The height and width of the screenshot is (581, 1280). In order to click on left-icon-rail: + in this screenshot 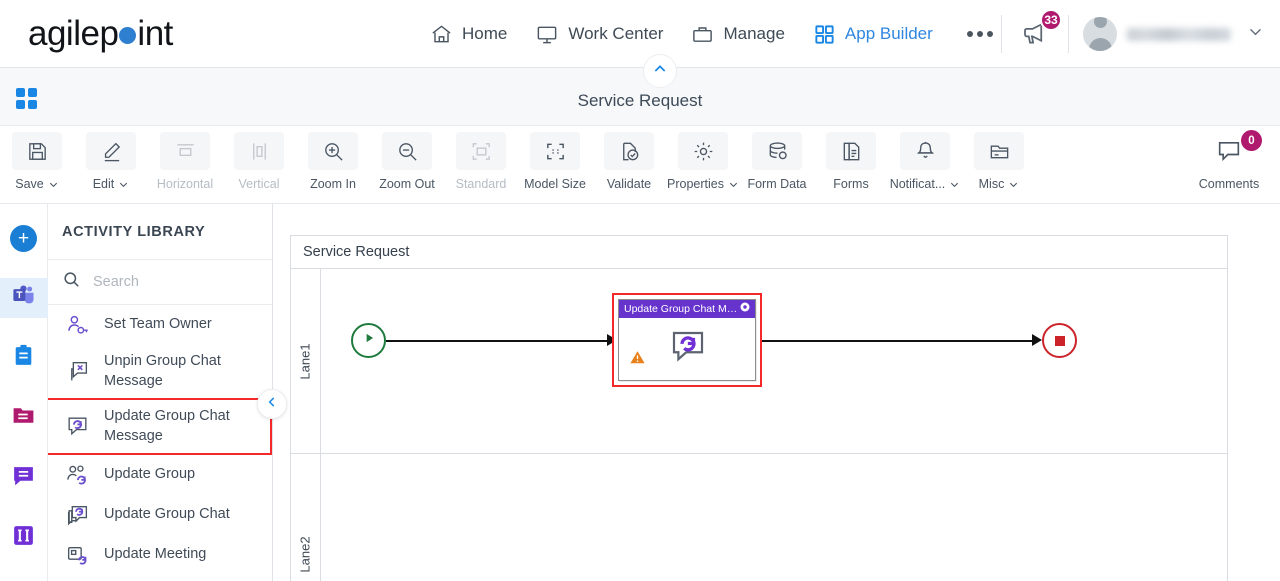, I will do `click(24, 392)`.